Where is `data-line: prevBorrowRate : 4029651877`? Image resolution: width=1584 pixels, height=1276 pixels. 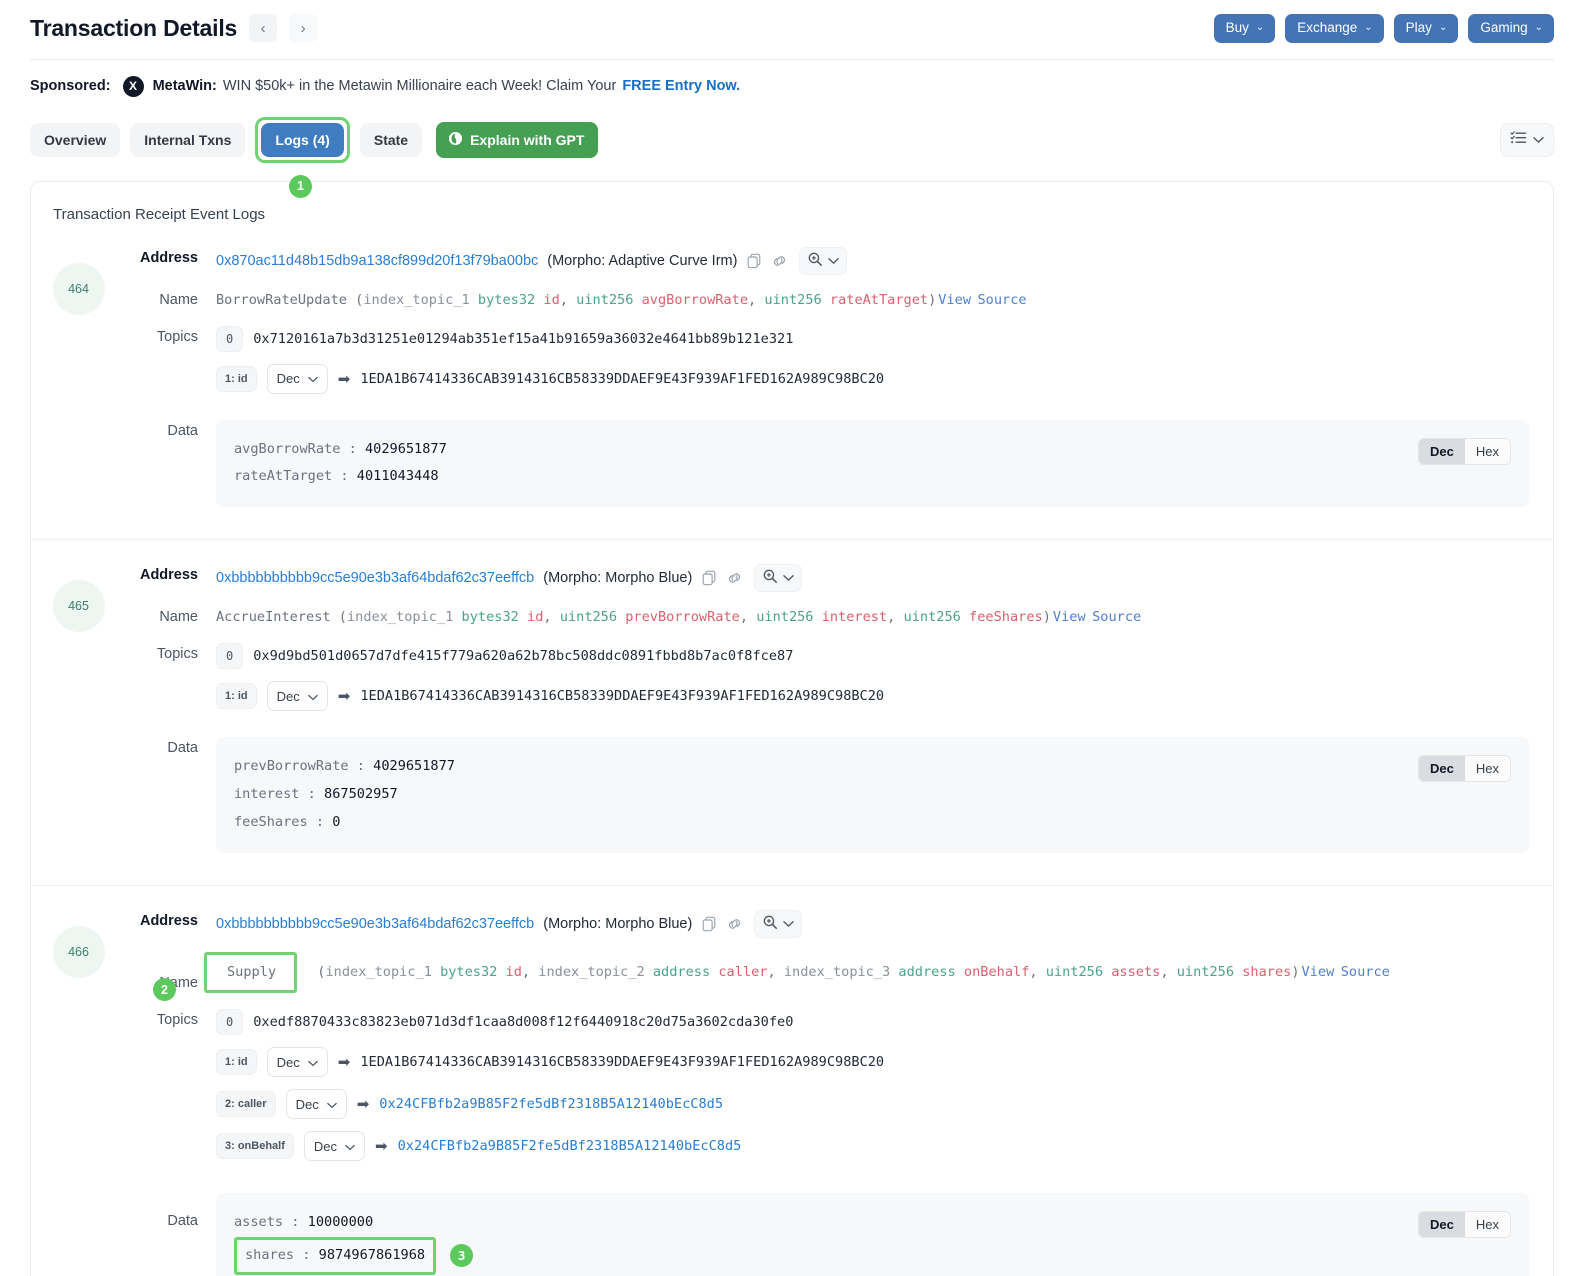 data-line: prevBorrowRate : 4029651877 is located at coordinates (344, 767).